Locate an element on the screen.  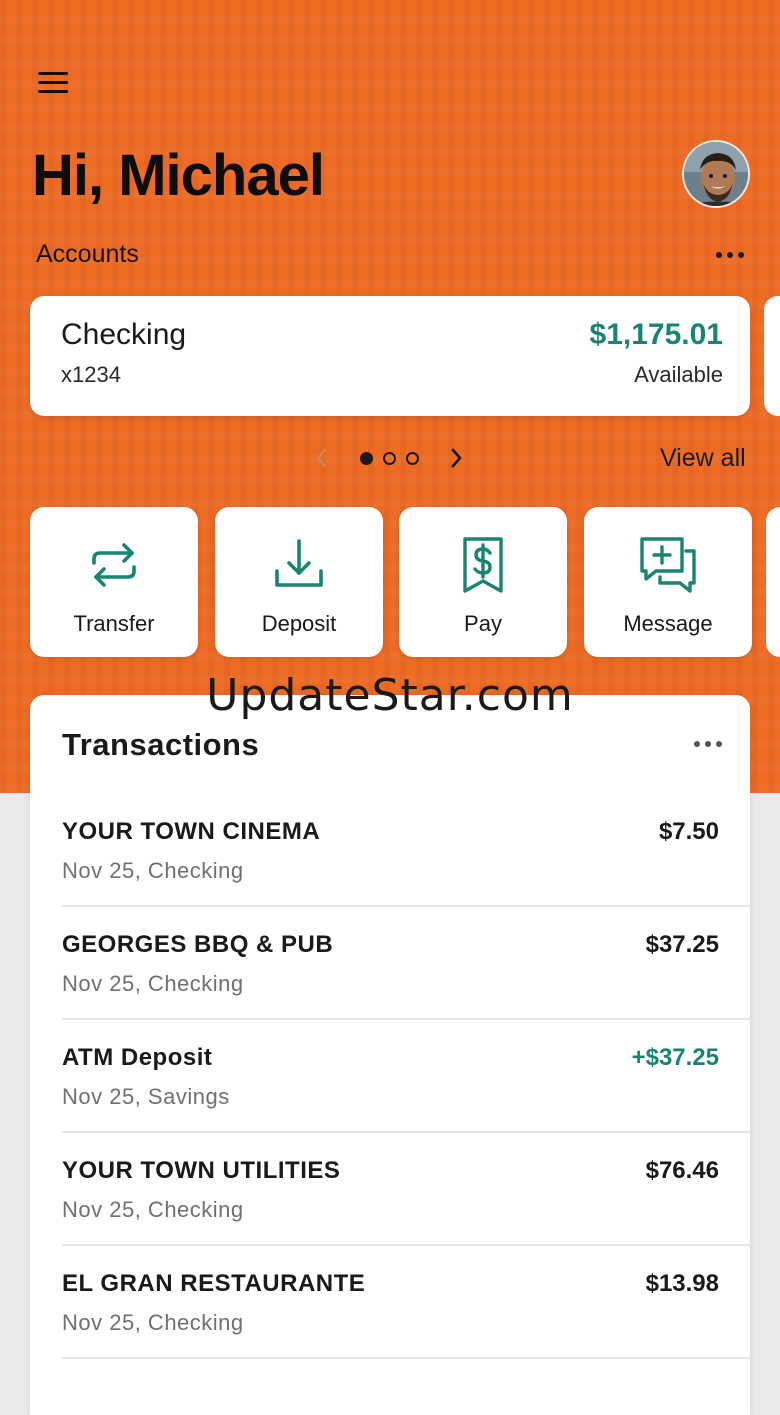
next-account-card-peek is located at coordinates (772, 356).